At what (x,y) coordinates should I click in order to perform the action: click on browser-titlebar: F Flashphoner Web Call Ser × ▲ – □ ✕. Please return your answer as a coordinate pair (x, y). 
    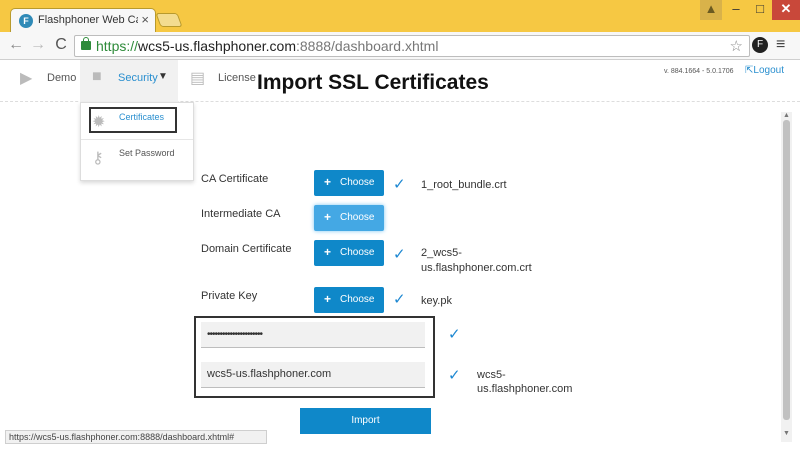
    Looking at the image, I should click on (400, 16).